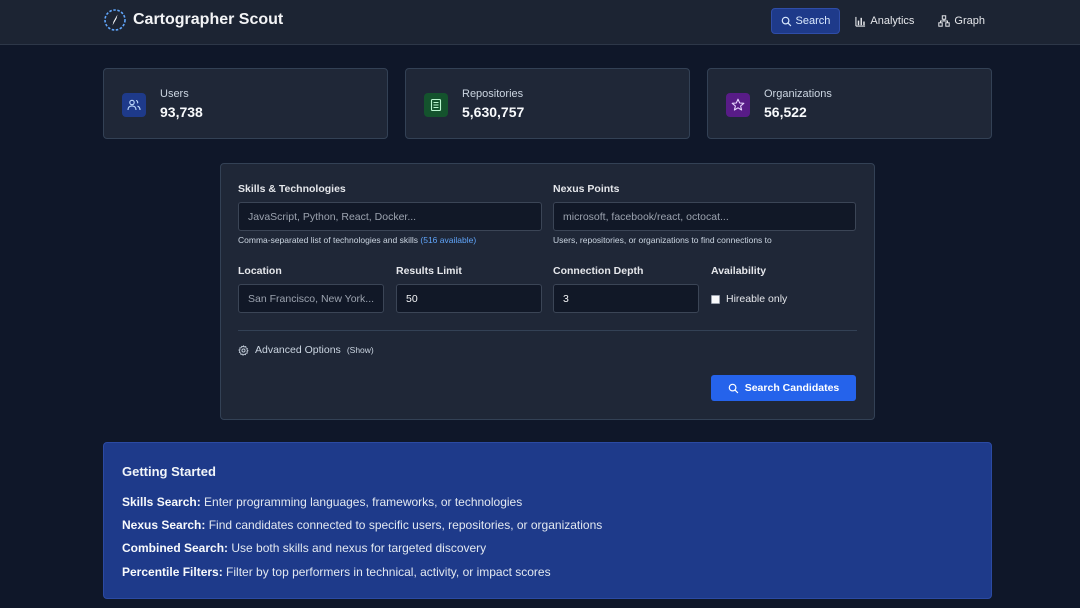  Describe the element at coordinates (715, 299) in the screenshot. I see `hireable-only-checkbox` at that location.